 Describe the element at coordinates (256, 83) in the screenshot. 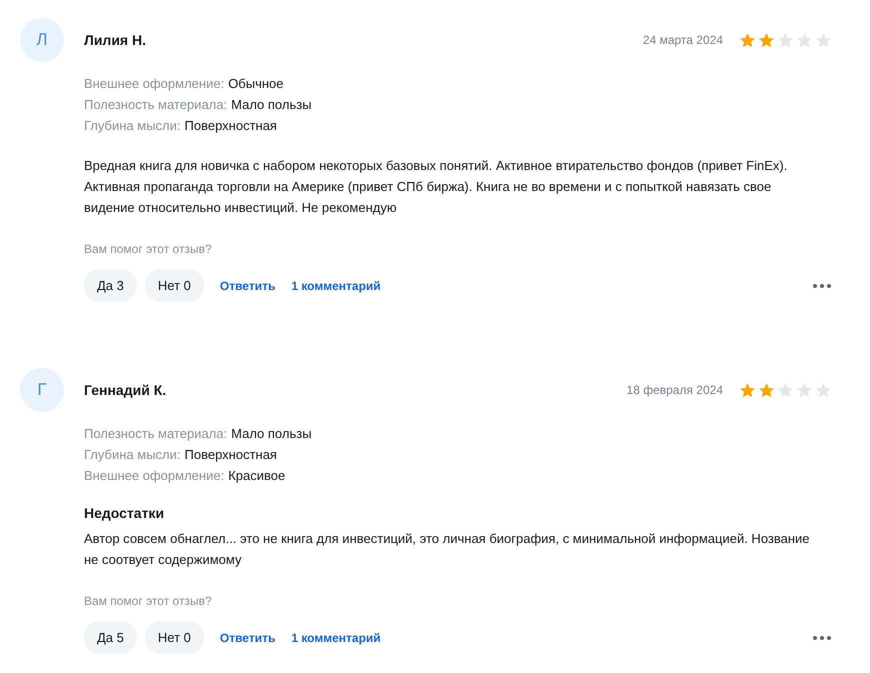

I see `attribute-value: Обычное` at that location.